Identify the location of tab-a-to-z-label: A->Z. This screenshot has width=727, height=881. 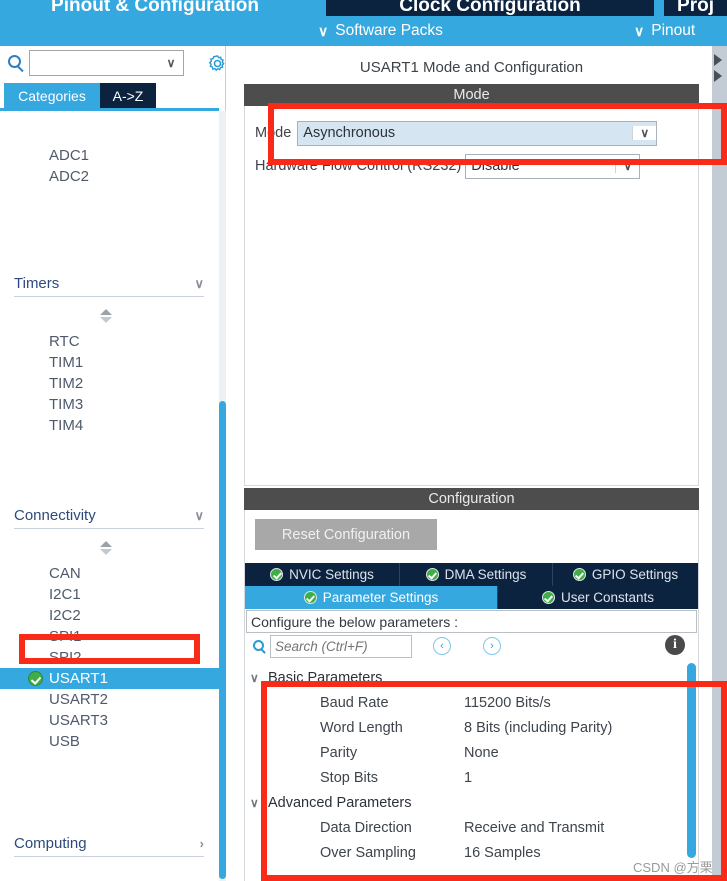
(128, 95).